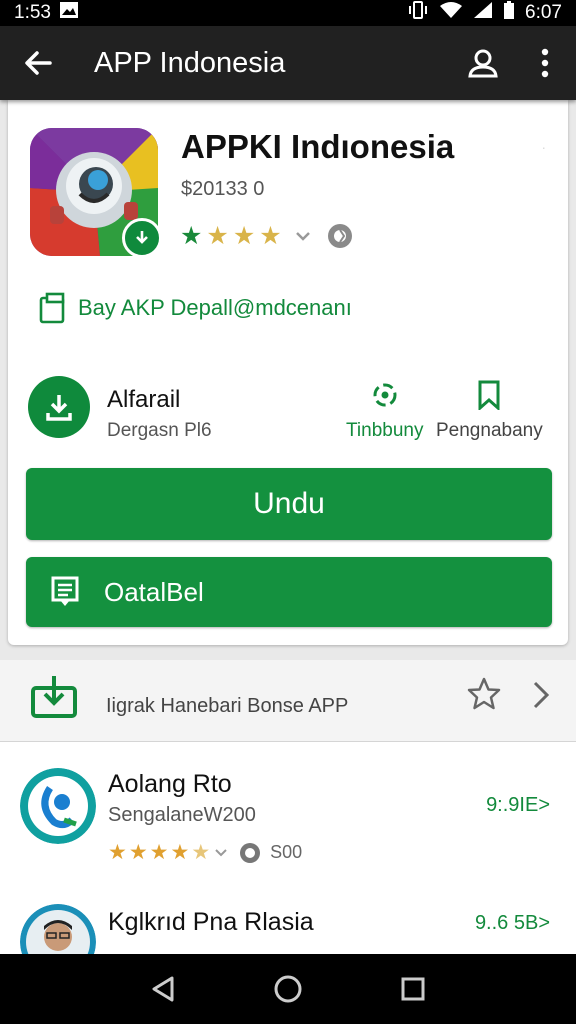  I want to click on installed-badge, so click(142, 238).